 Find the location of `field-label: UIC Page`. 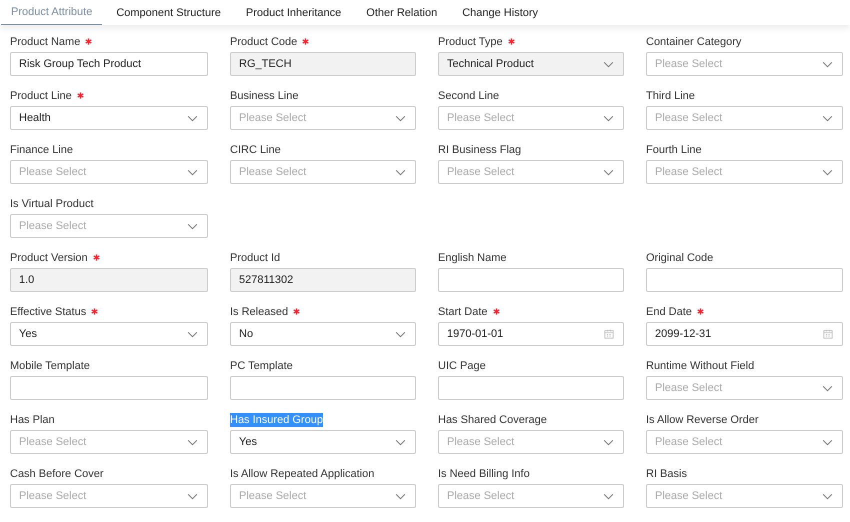

field-label: UIC Page is located at coordinates (462, 365).